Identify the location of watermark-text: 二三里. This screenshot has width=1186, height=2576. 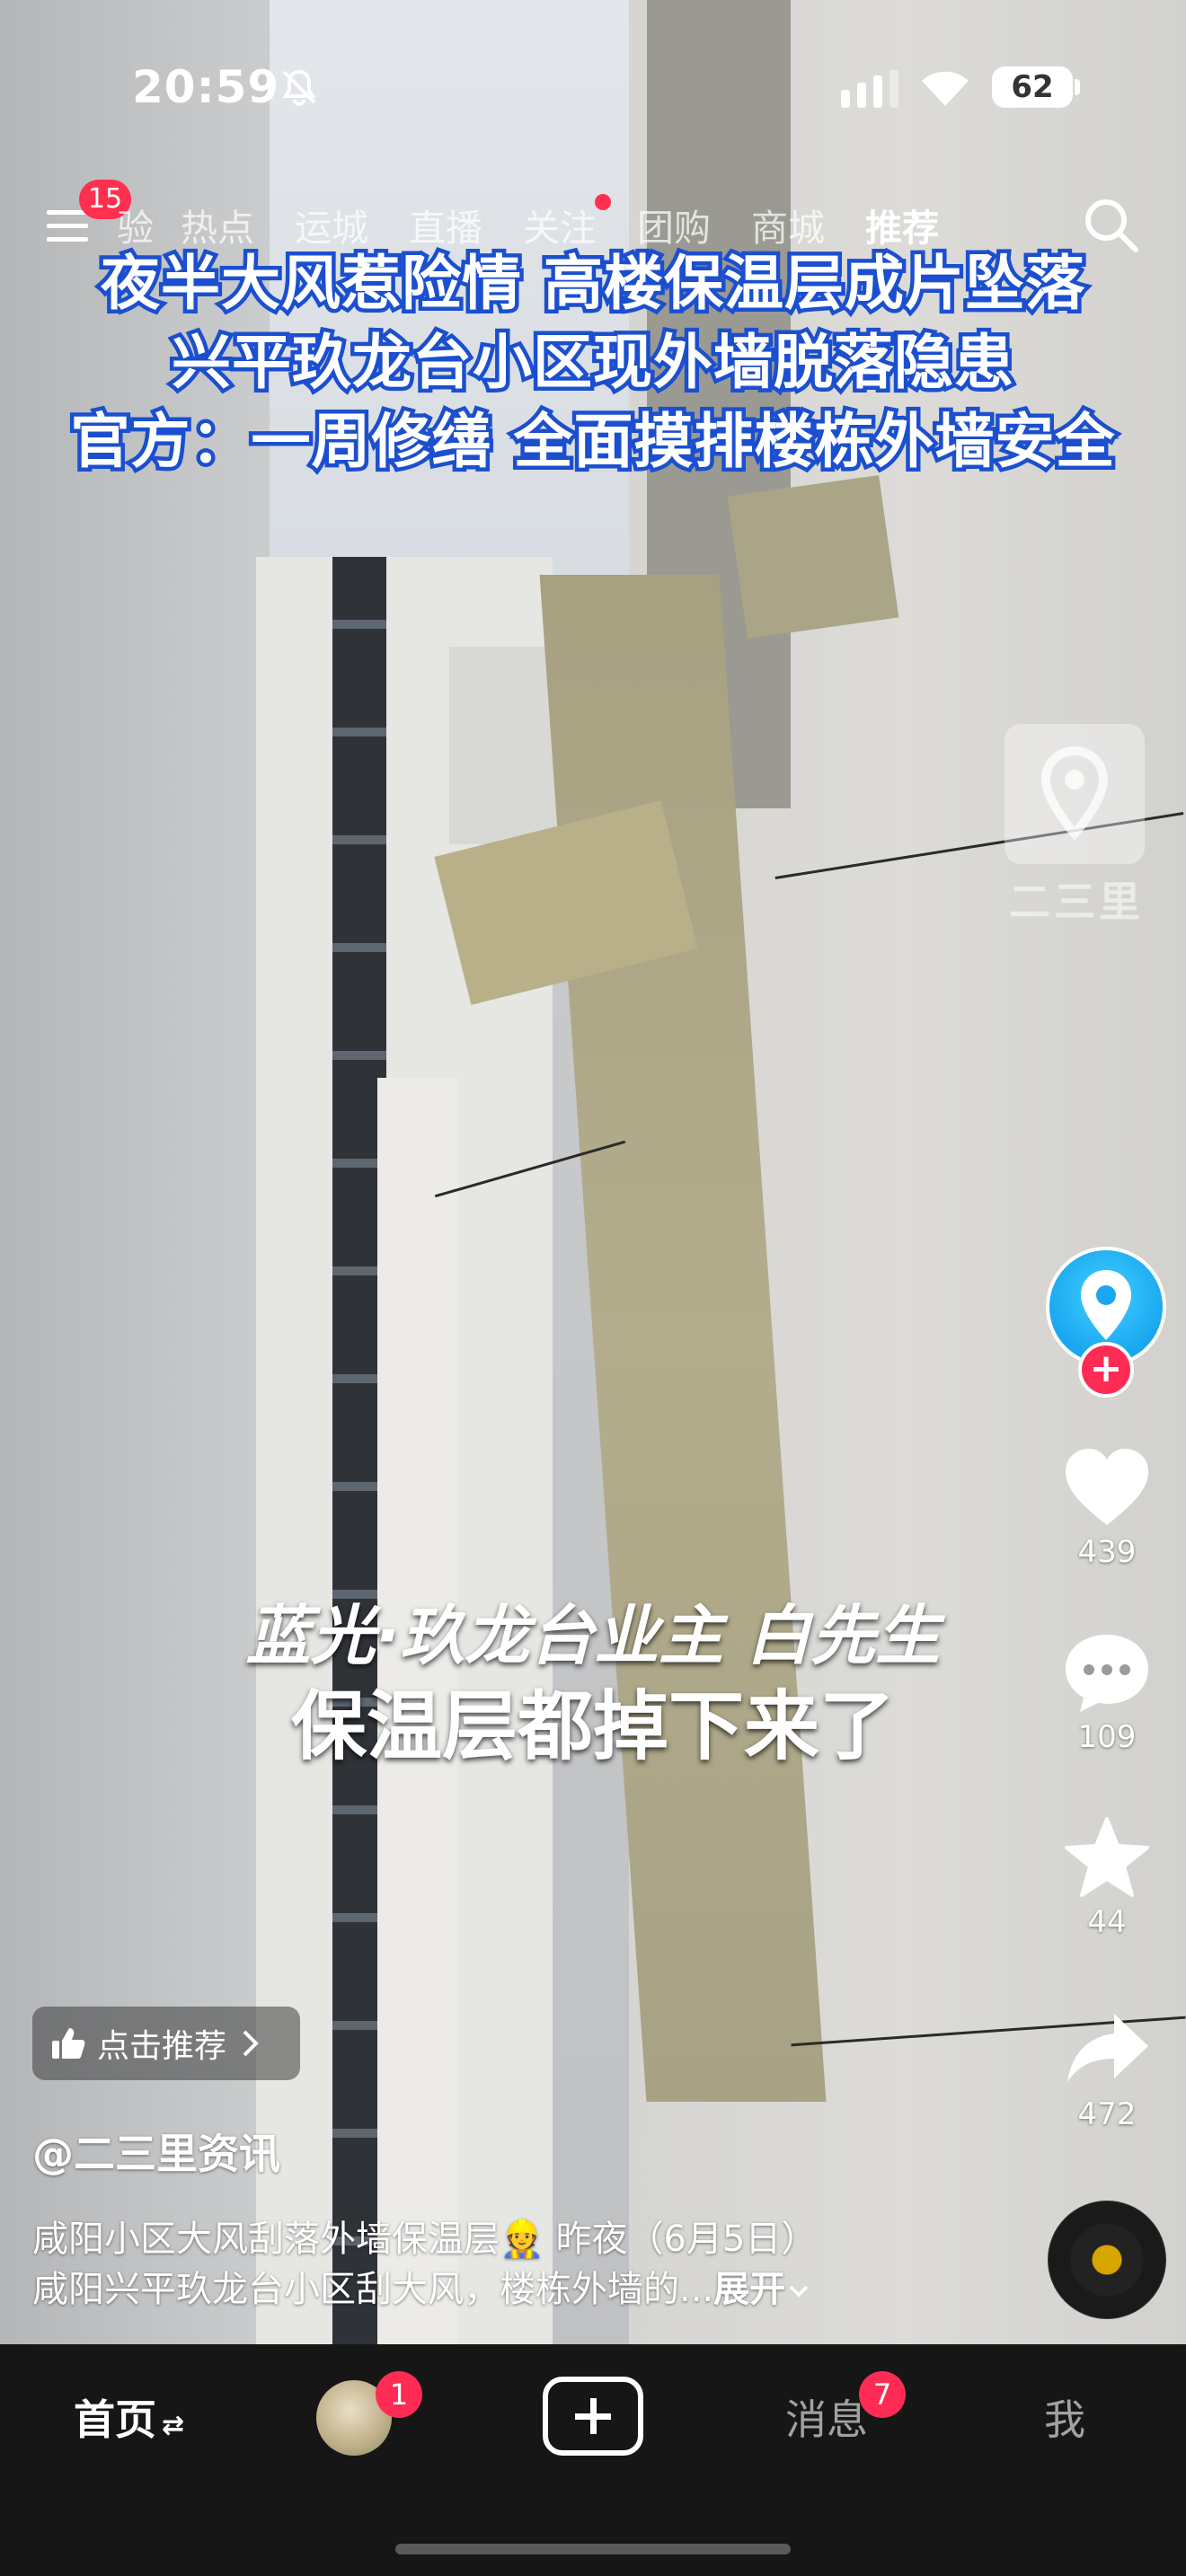
(1076, 902).